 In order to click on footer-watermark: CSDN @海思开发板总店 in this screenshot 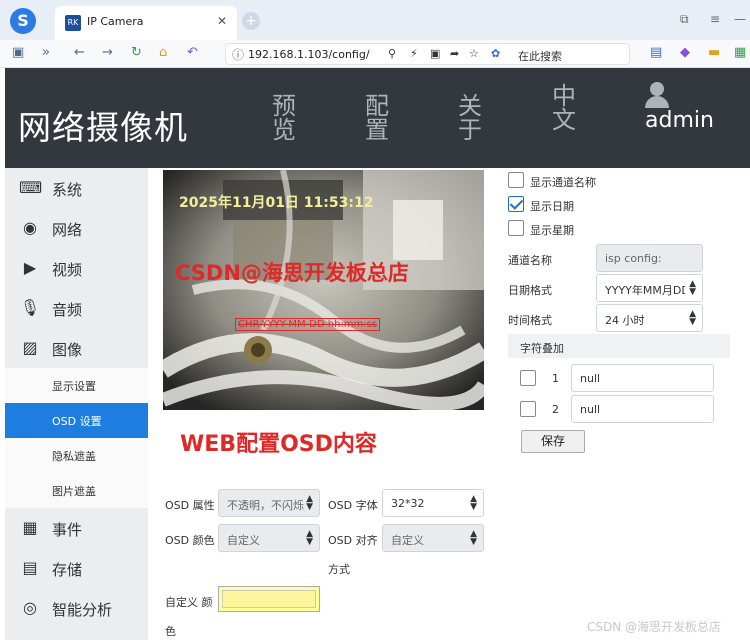, I will do `click(654, 627)`.